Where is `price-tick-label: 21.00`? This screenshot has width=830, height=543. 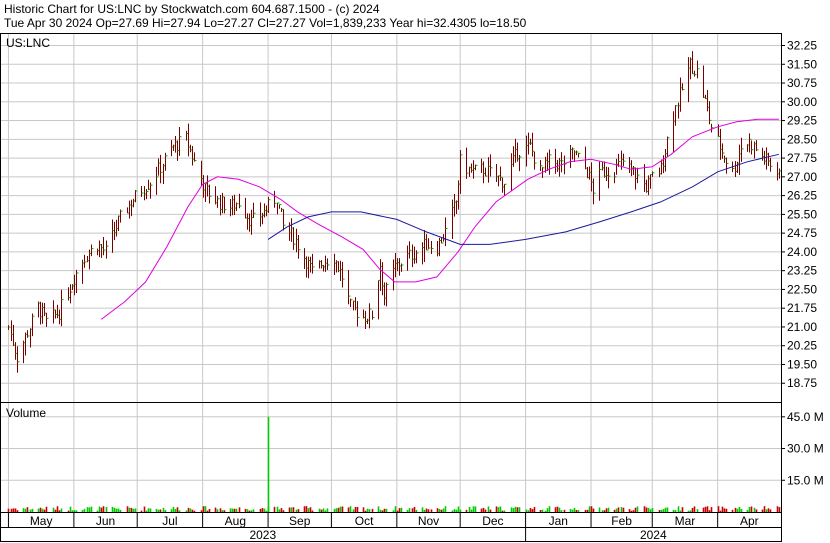
price-tick-label: 21.00 is located at coordinates (802, 327).